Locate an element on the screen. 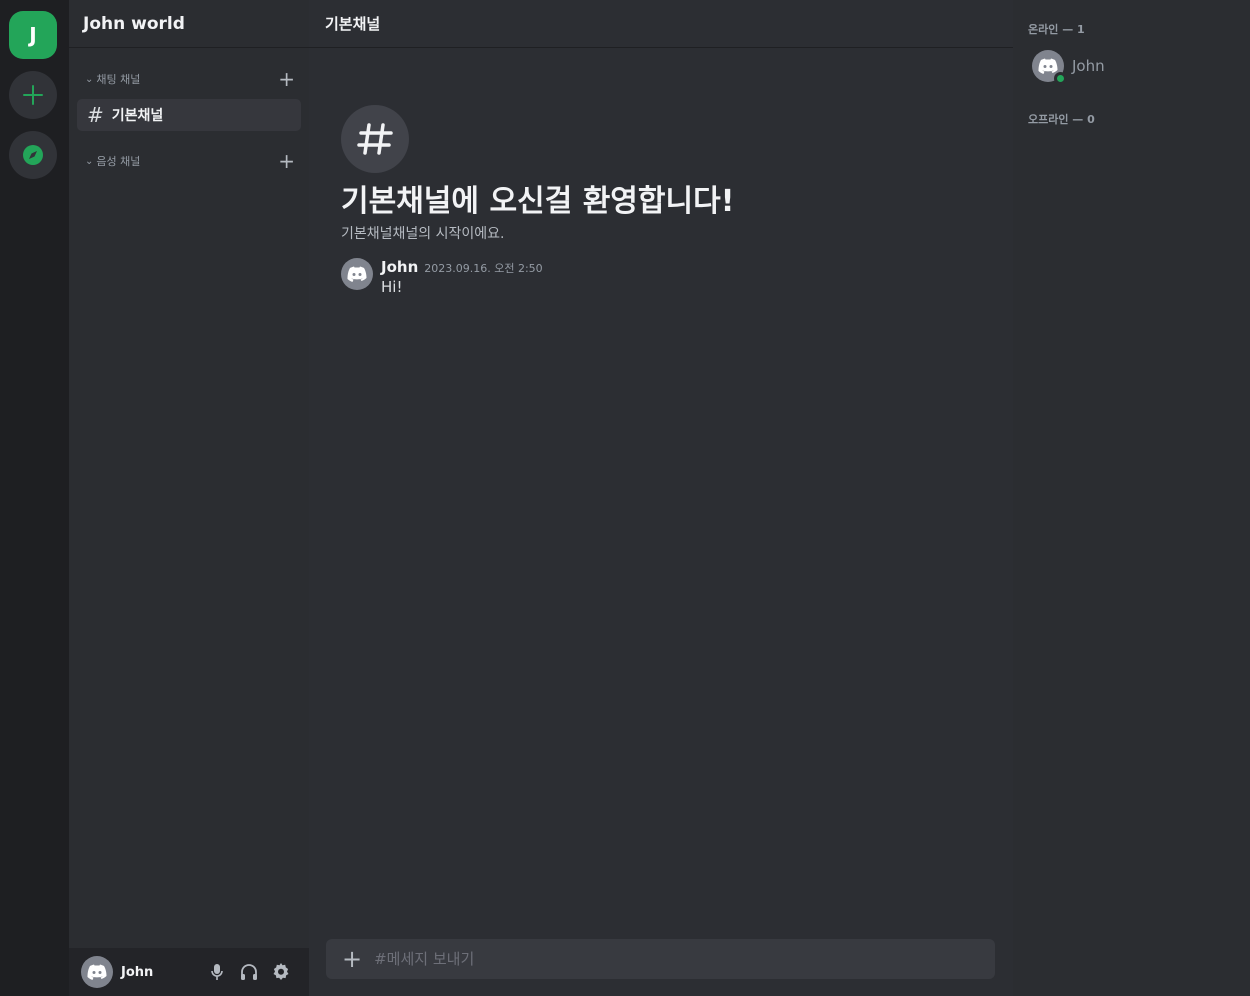 The width and height of the screenshot is (1250, 996). channel-name: 기본채널 is located at coordinates (137, 116).